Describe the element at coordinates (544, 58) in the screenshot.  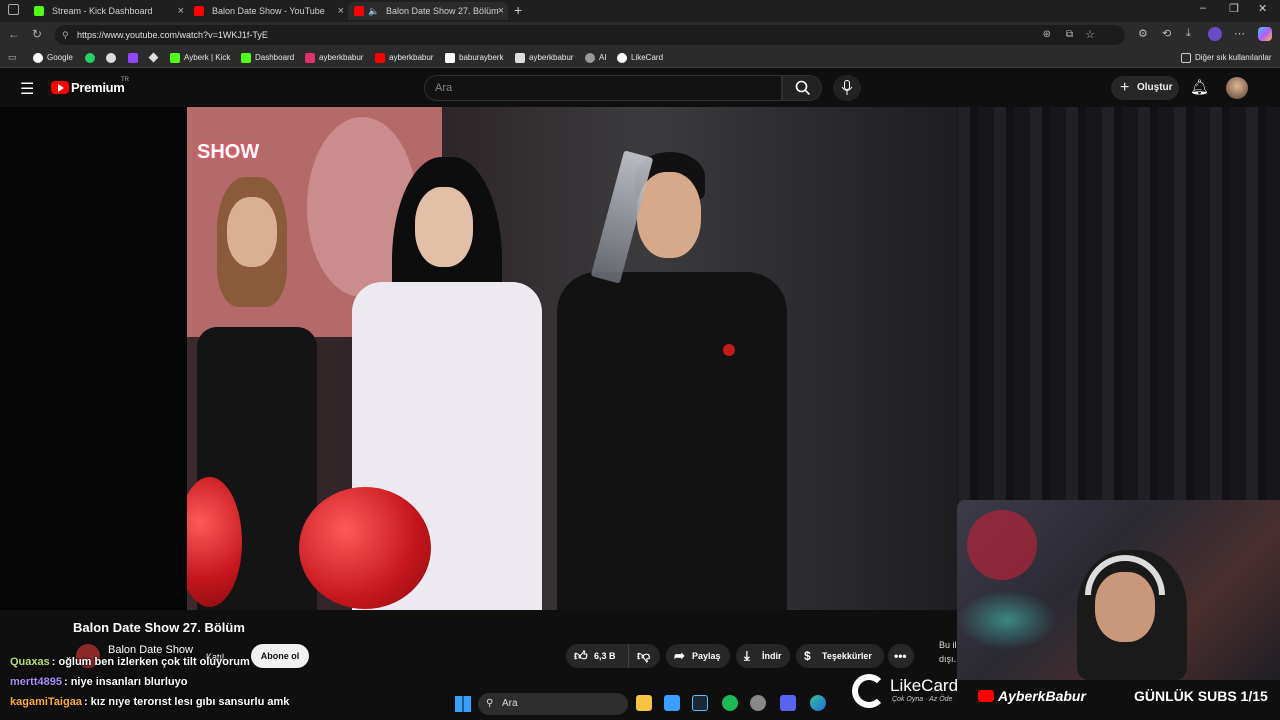
I see `bookmark-tiktok: ayberkbabur` at that location.